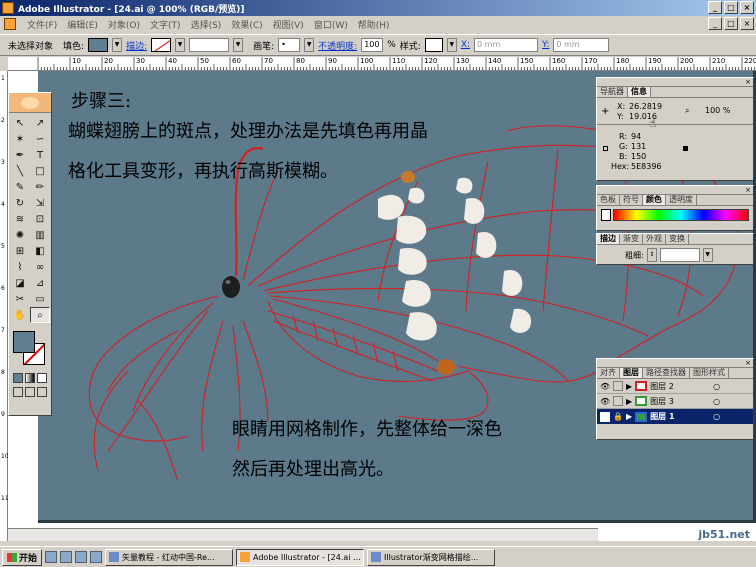  Describe the element at coordinates (506, 45) in the screenshot. I see `x-field: 0 mm` at that location.